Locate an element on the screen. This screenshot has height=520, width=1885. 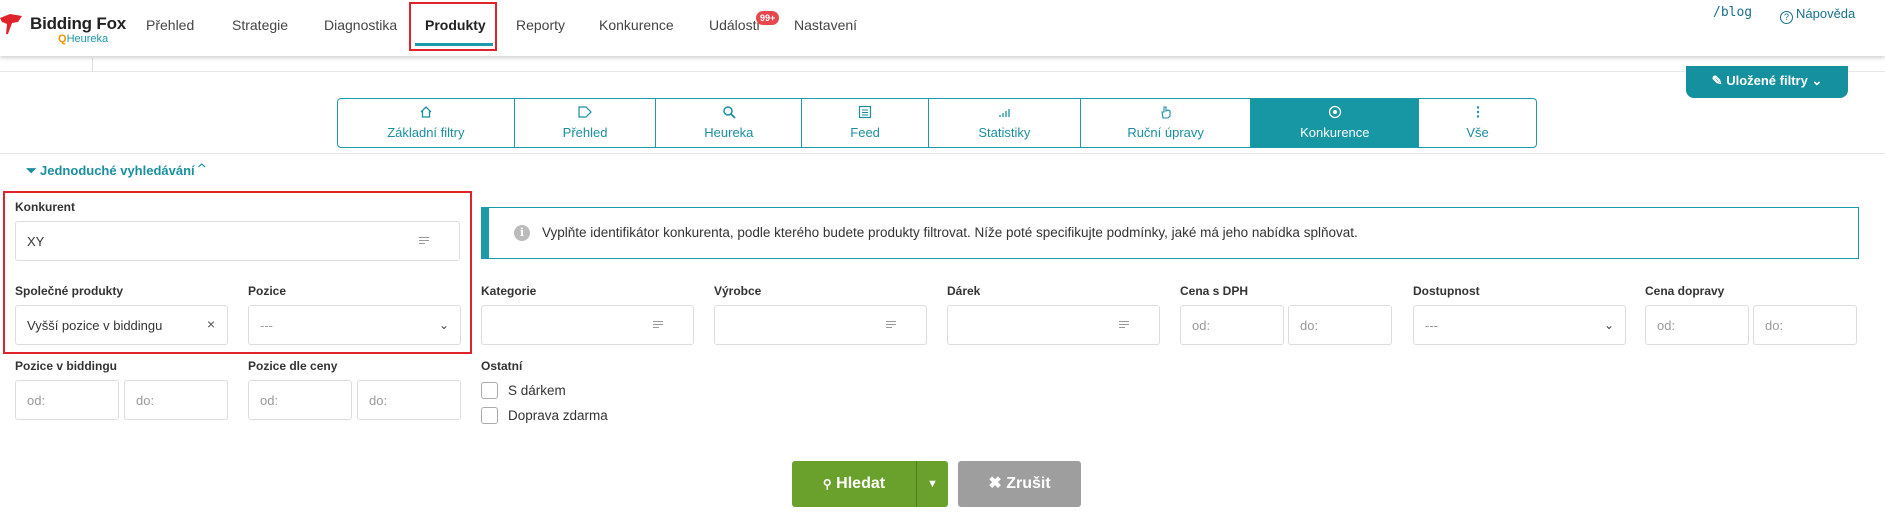
price-vat-label: Cena s DPH is located at coordinates (1214, 291).